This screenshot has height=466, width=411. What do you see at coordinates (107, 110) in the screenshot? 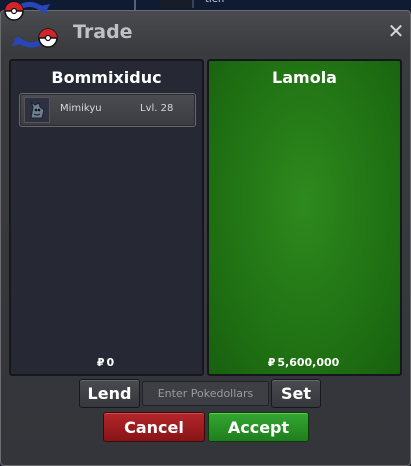
I see `pokemon-slot: Mimikyu Lvl. 28` at bounding box center [107, 110].